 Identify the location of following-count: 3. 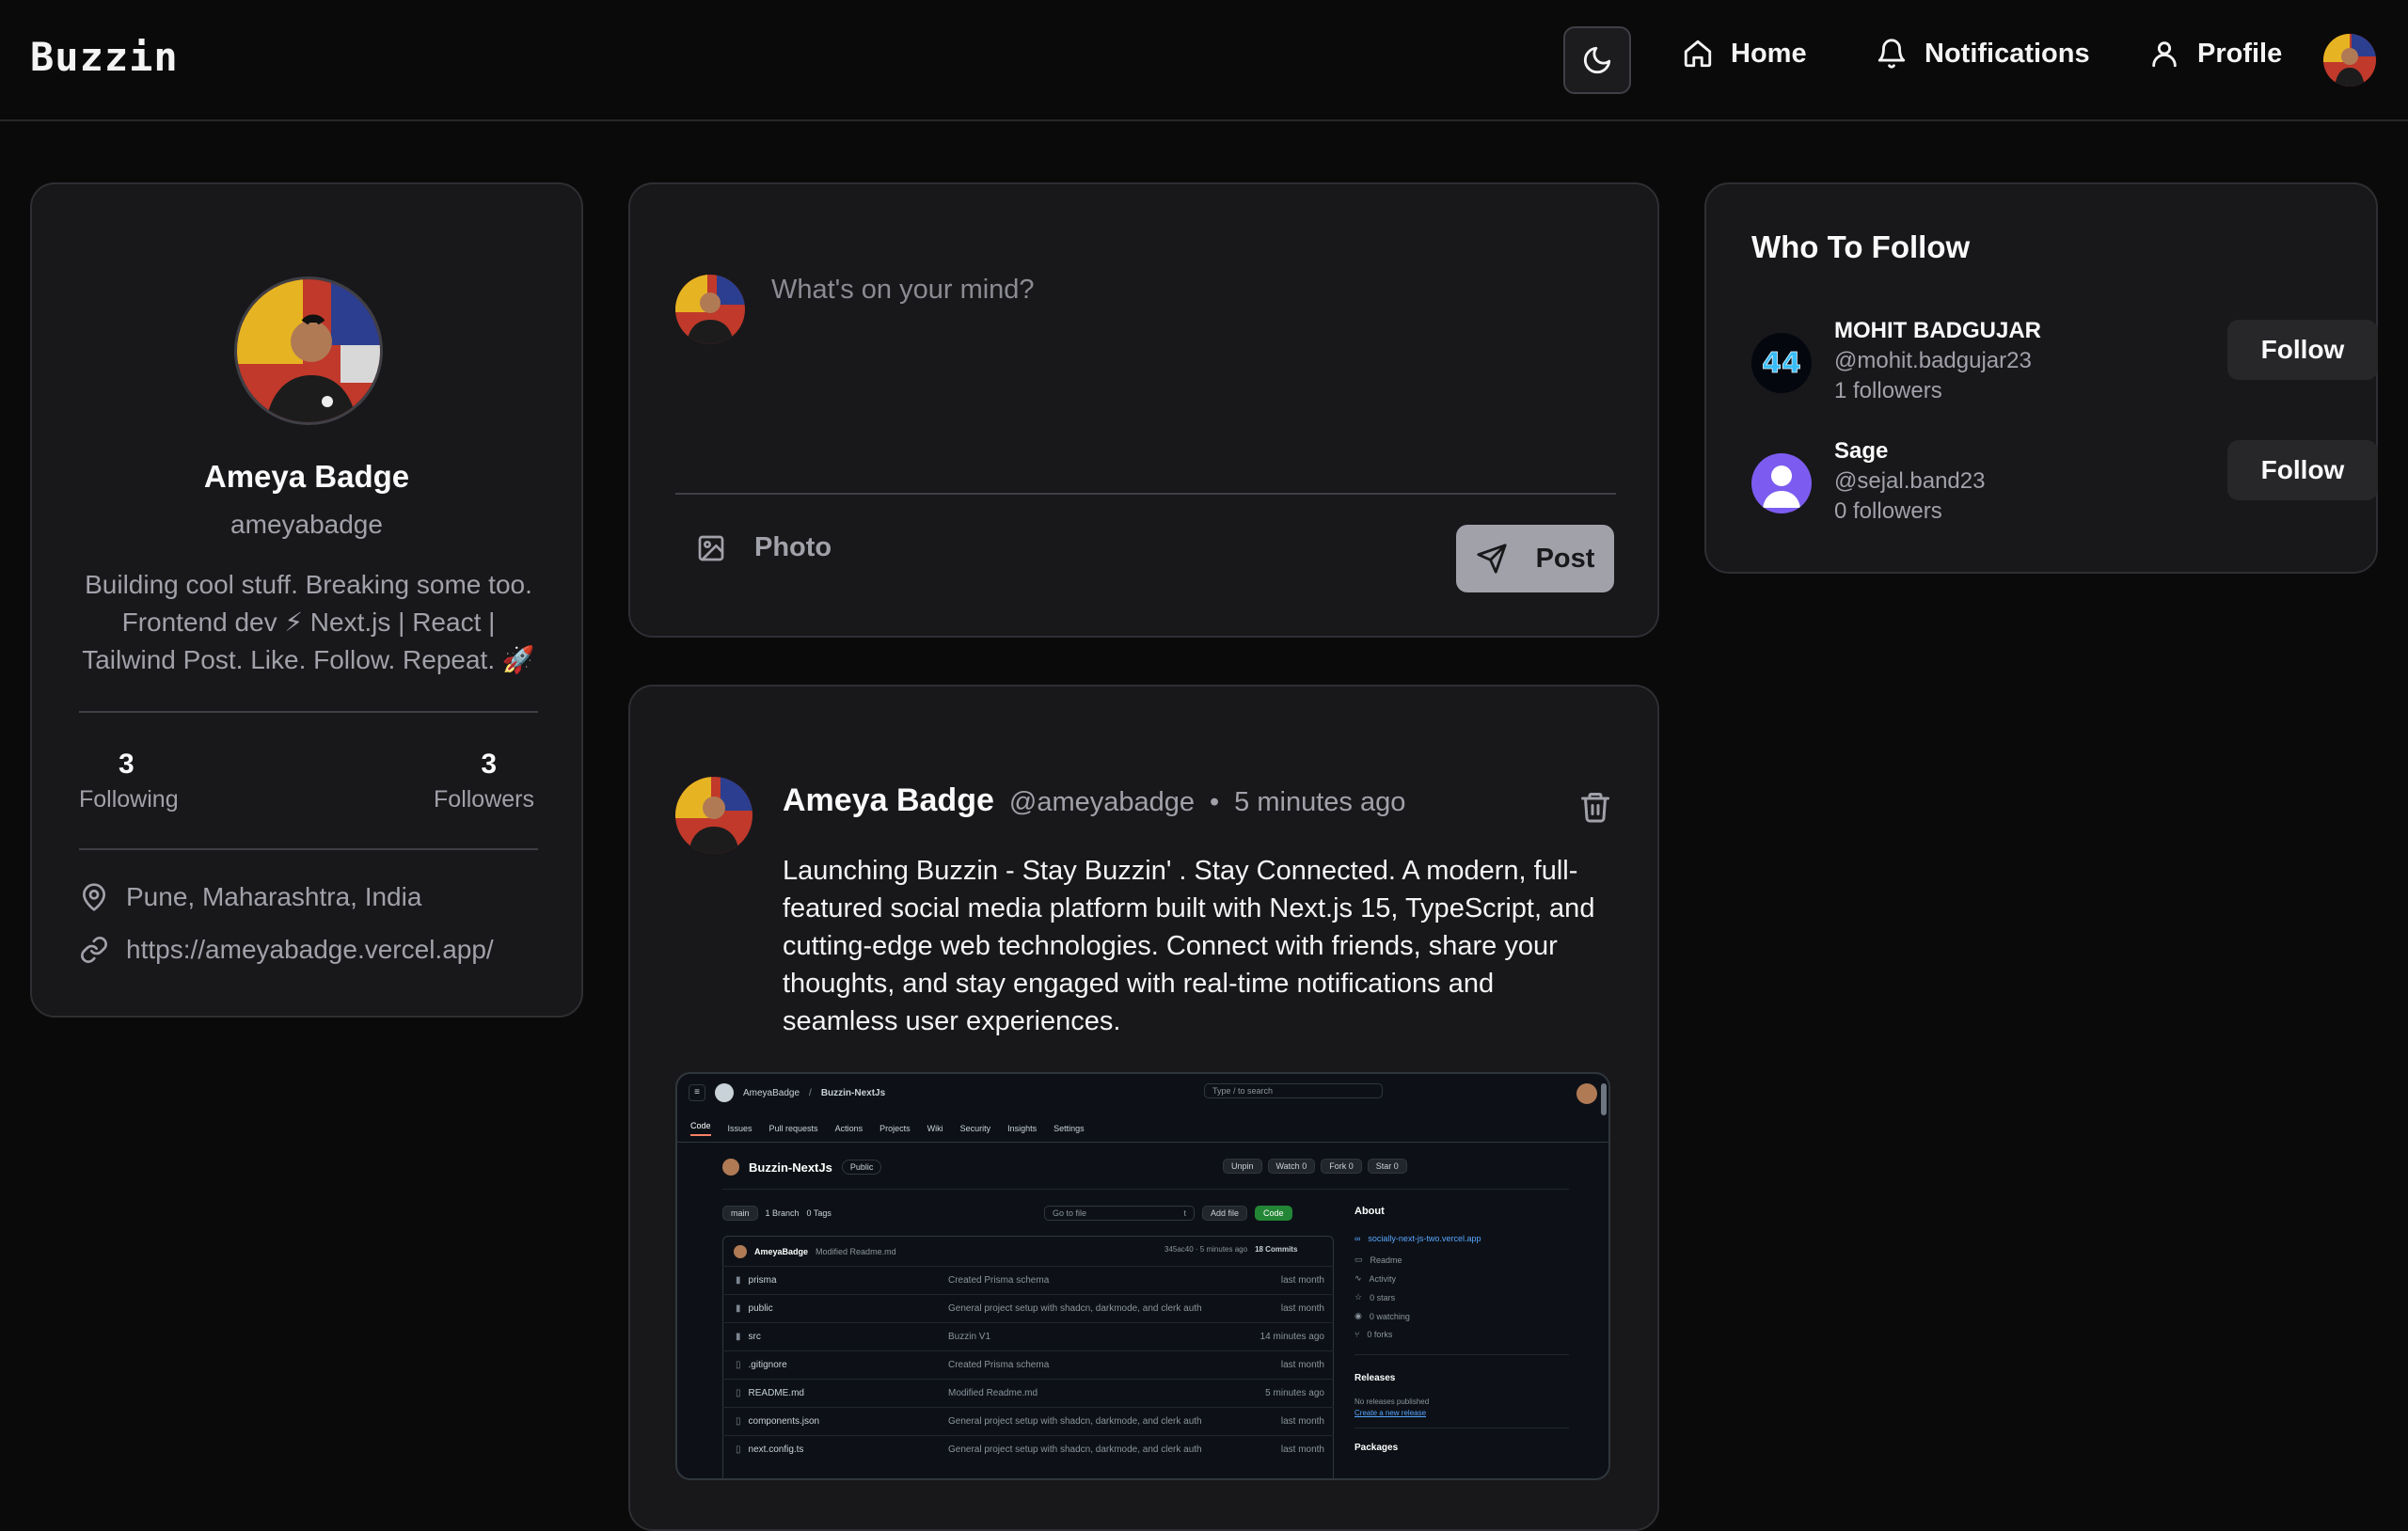
(127, 764).